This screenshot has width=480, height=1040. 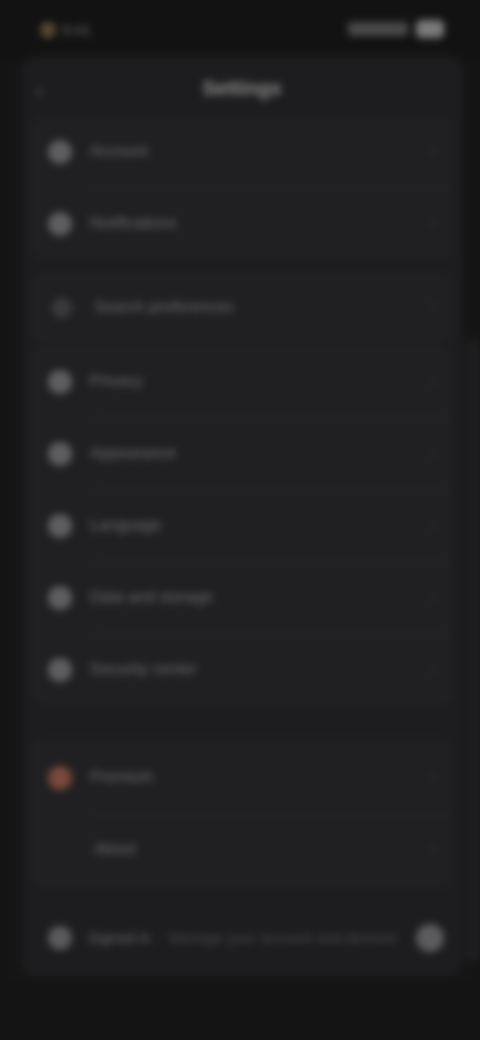 I want to click on settings-item-storage: Data and storage ›, so click(x=242, y=598).